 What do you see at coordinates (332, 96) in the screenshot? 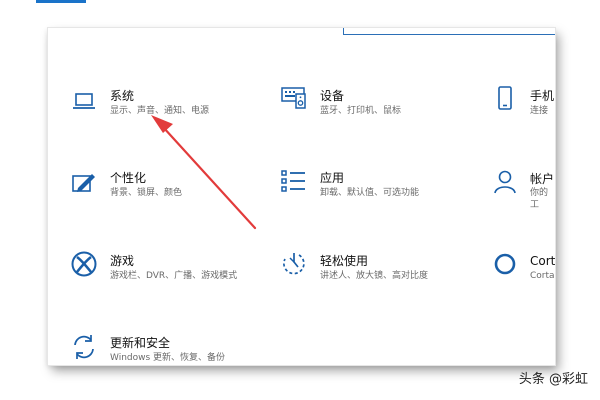
I see `tile-title: 设备` at bounding box center [332, 96].